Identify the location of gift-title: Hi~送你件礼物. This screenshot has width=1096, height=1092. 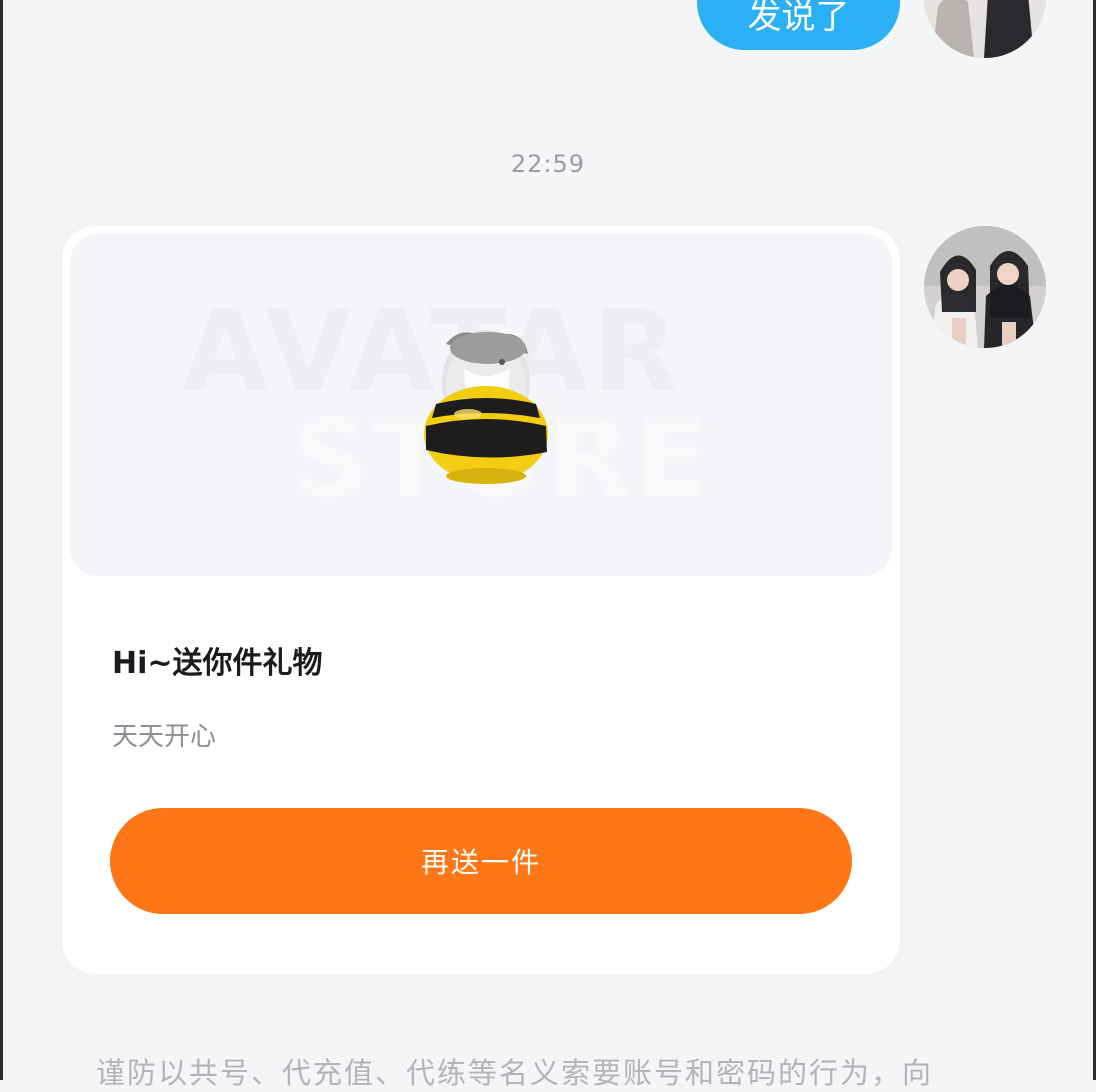
(217, 663).